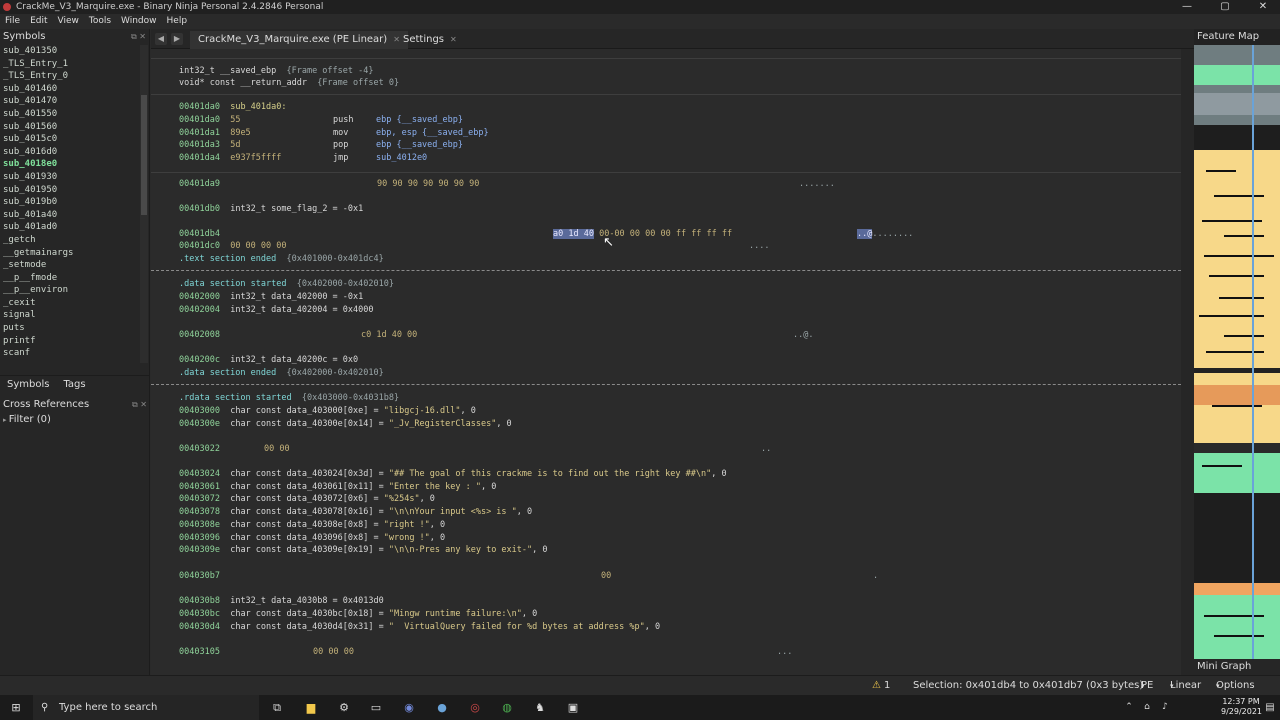 The width and height of the screenshot is (1280, 720). What do you see at coordinates (70, 202) in the screenshot?
I see `symbol-item: sub_4019b0` at bounding box center [70, 202].